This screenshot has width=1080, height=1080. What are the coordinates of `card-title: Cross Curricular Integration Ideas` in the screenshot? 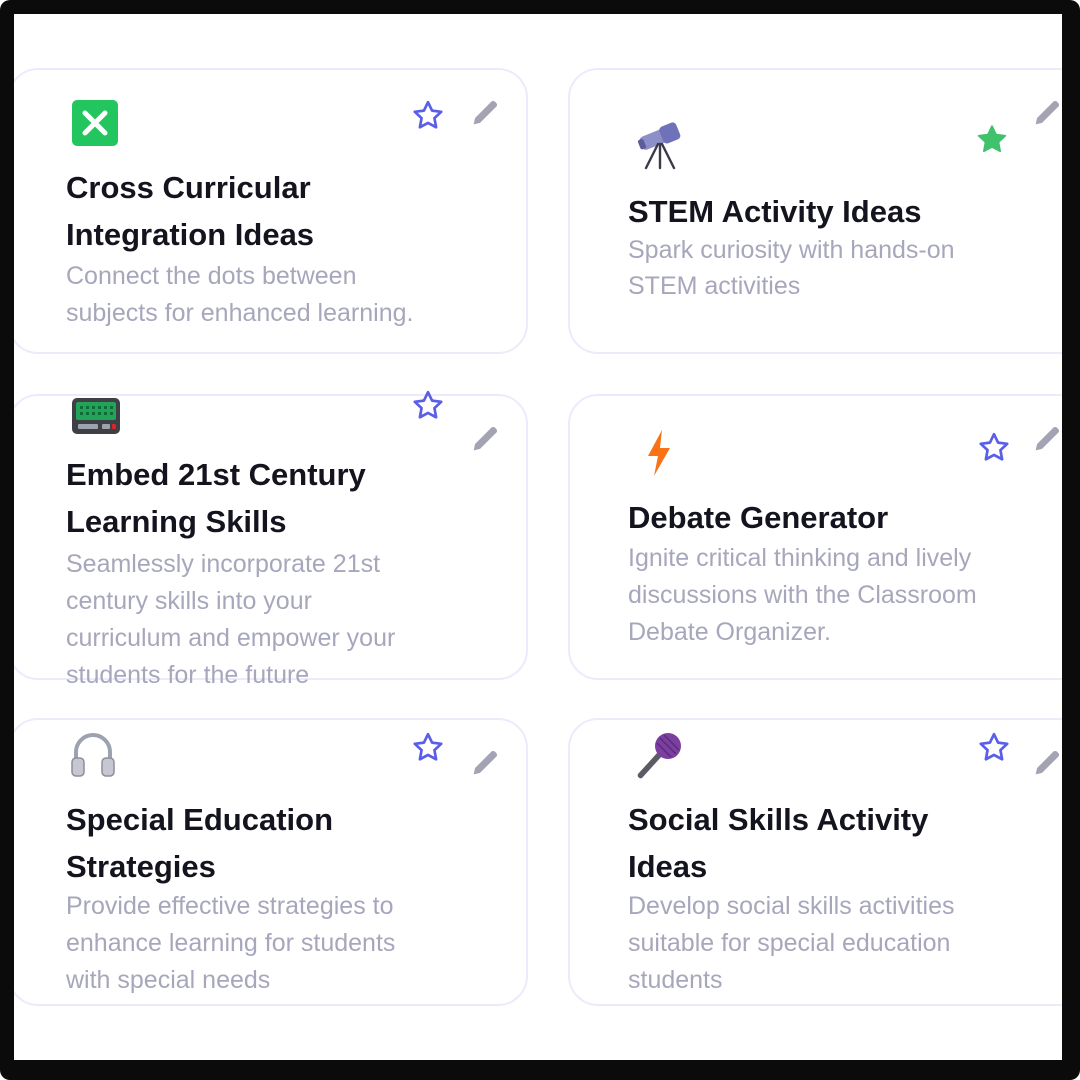 It's located at (190, 211).